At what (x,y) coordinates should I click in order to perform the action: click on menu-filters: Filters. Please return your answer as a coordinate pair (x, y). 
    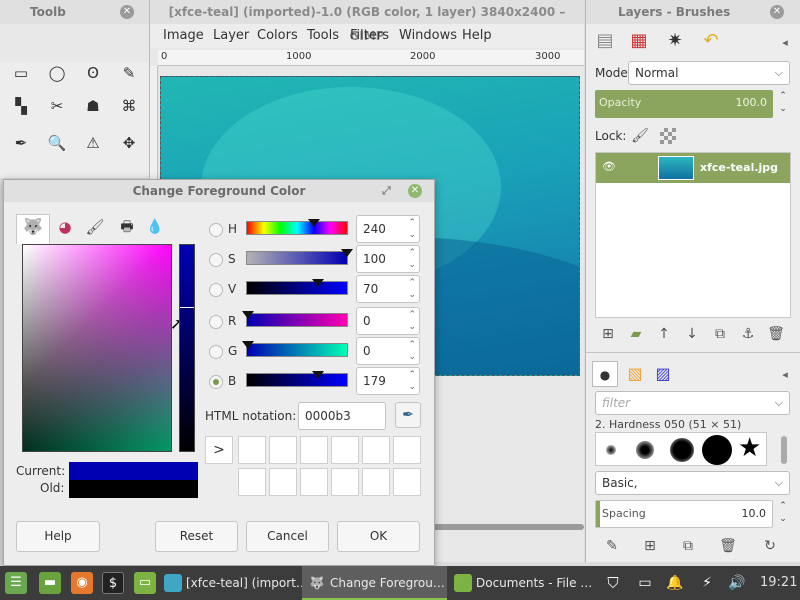
    Looking at the image, I should click on (369, 35).